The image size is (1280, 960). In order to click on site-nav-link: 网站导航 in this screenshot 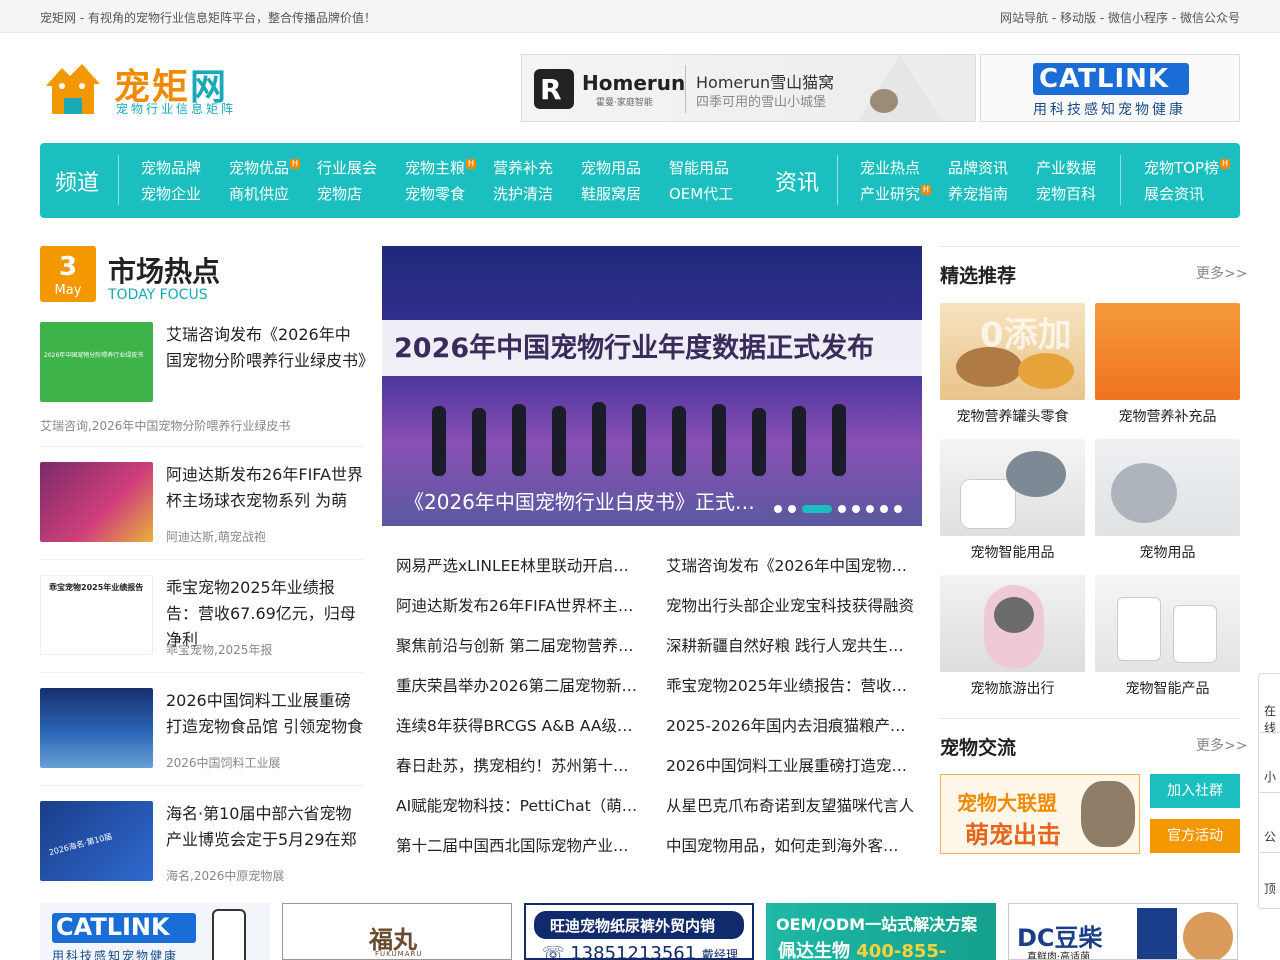, I will do `click(1024, 18)`.